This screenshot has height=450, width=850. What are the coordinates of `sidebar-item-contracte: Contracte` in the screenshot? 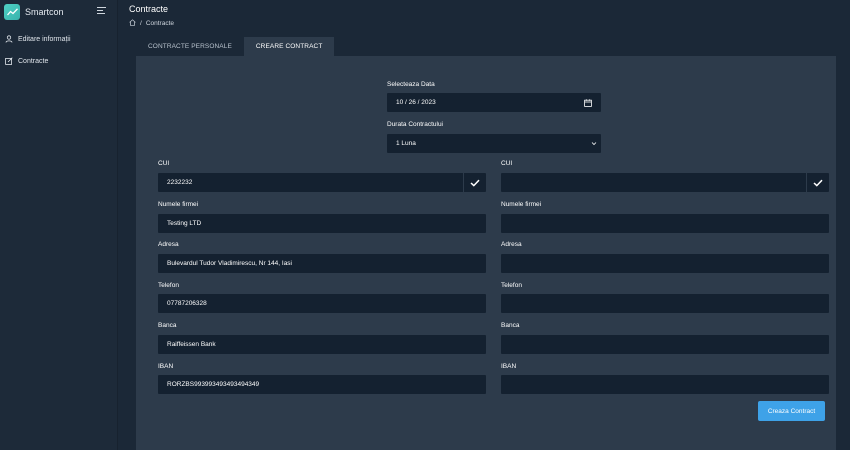 It's located at (26, 61).